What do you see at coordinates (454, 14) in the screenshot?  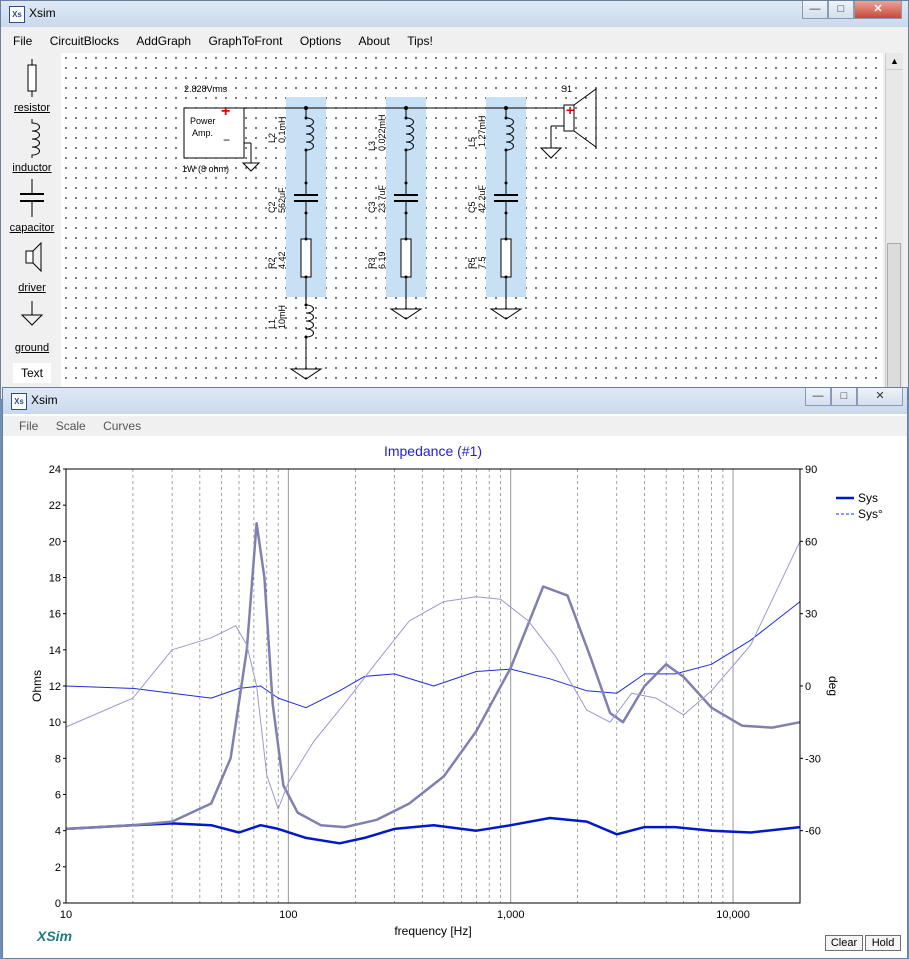 I see `main-titlebar: Xs Xsim — □ ✕` at bounding box center [454, 14].